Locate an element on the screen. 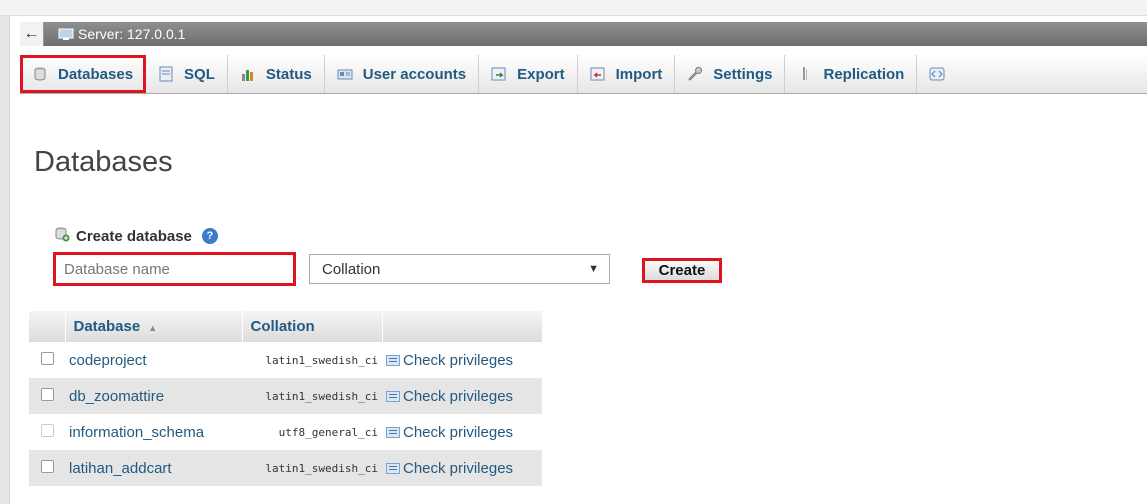  create-database-label: Create database is located at coordinates (134, 236).